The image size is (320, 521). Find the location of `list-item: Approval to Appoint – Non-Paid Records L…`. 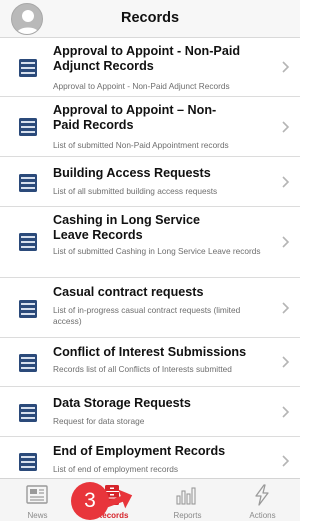

list-item: Approval to Appoint – Non-Paid Records L… is located at coordinates (150, 127).